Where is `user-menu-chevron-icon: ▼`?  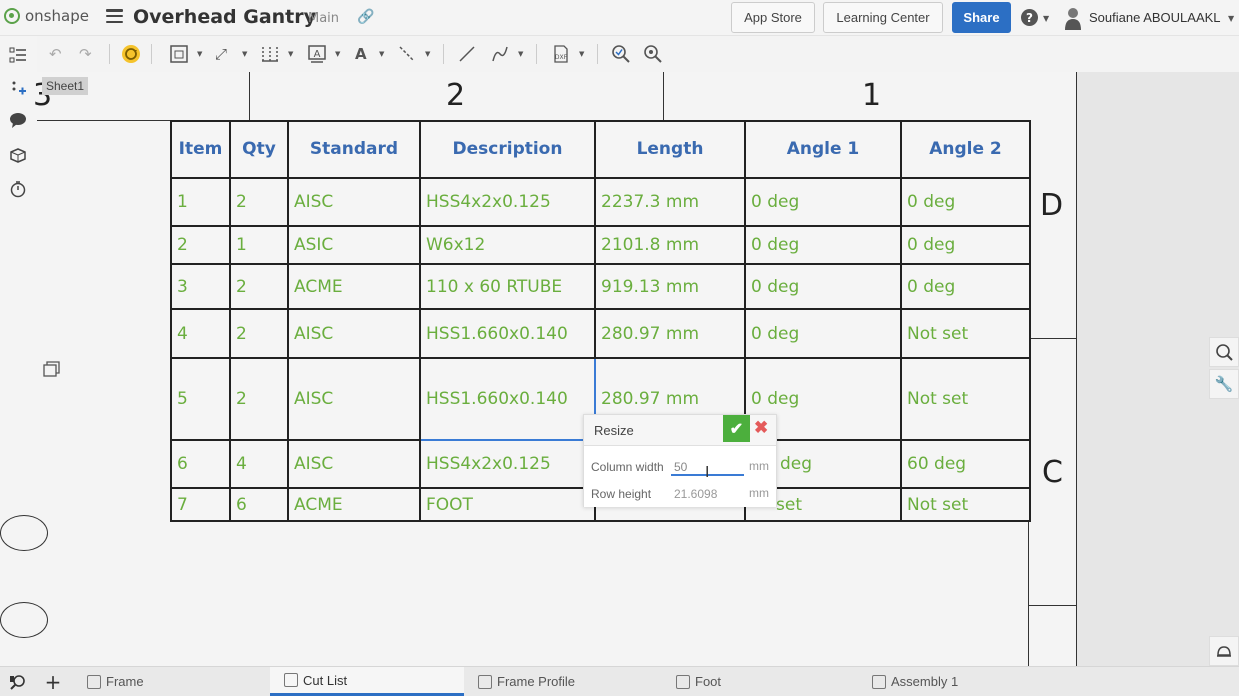 user-menu-chevron-icon: ▼ is located at coordinates (1231, 18).